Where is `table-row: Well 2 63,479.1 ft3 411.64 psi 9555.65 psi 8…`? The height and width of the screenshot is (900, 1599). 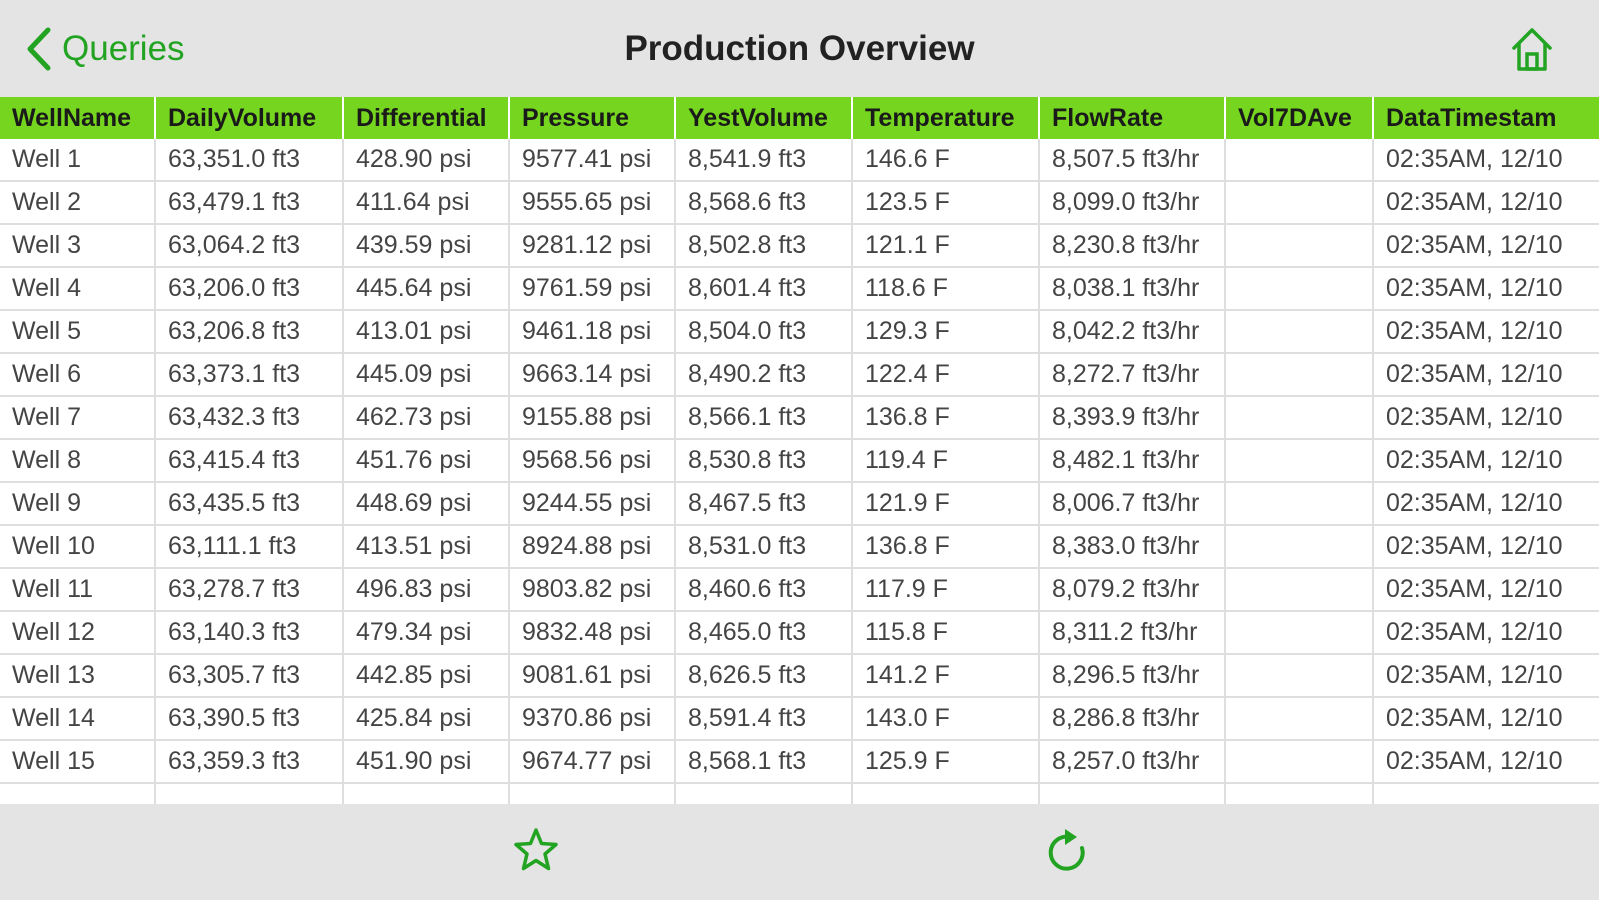
table-row: Well 2 63,479.1 ft3 411.64 psi 9555.65 psi 8… is located at coordinates (799, 203).